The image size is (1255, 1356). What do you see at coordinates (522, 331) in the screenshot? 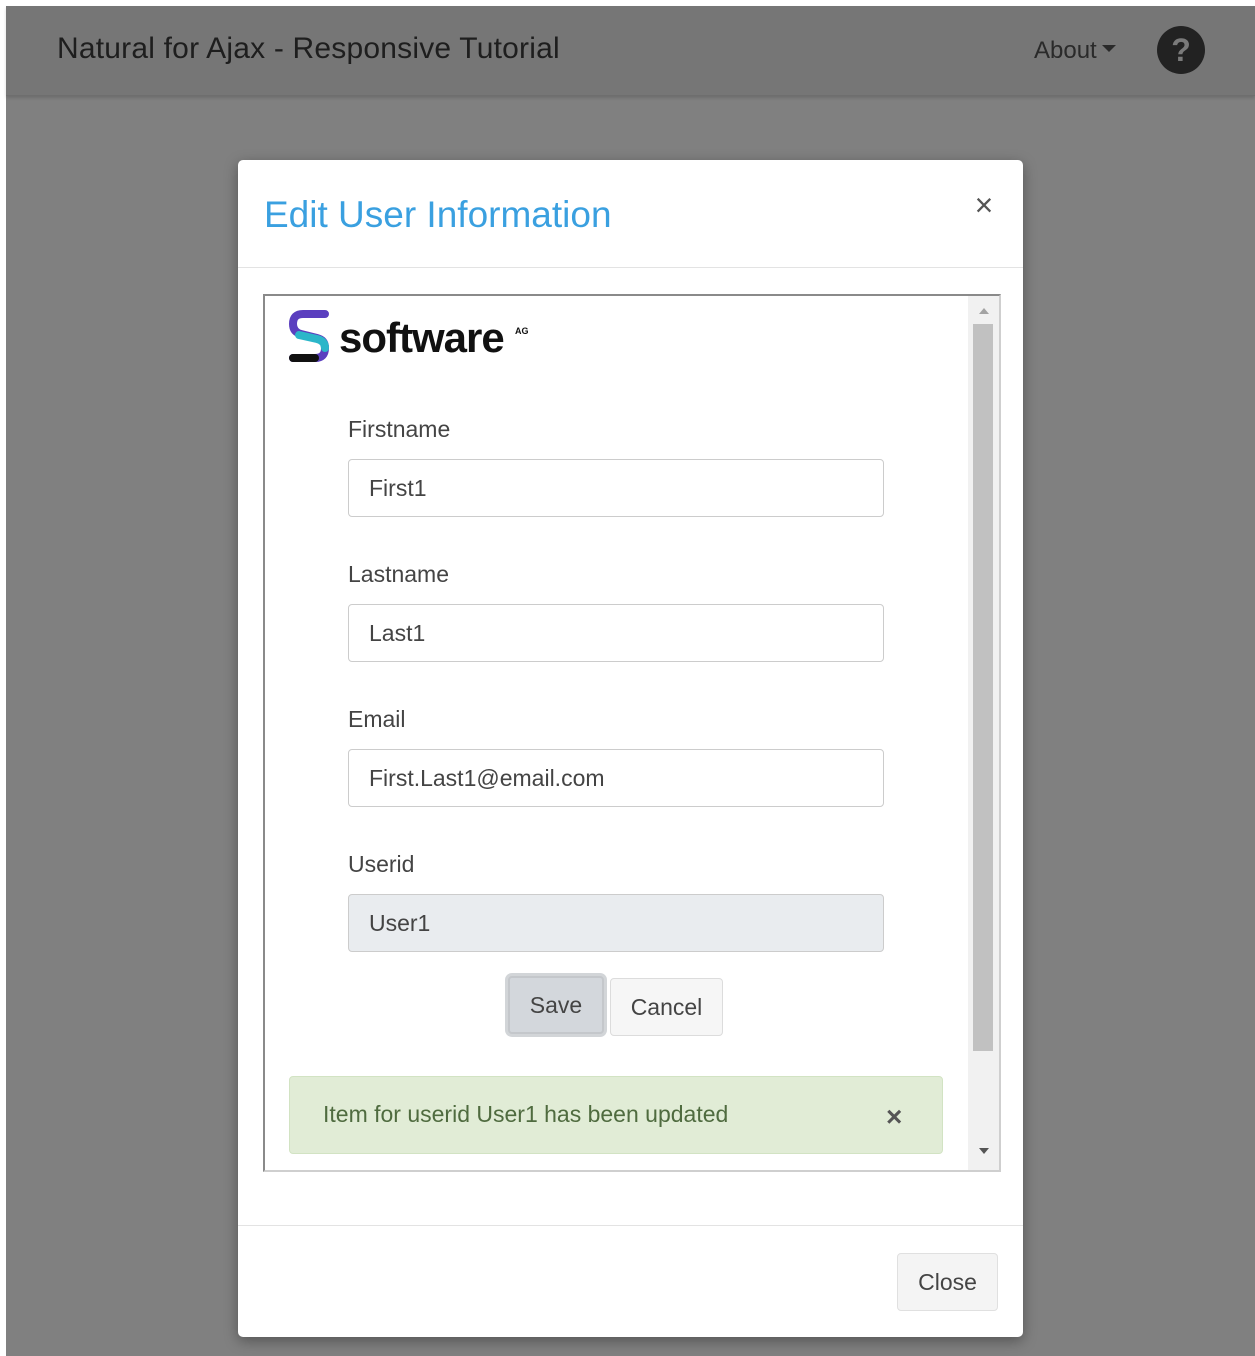
I see `logo-ag-suffix: AG` at bounding box center [522, 331].